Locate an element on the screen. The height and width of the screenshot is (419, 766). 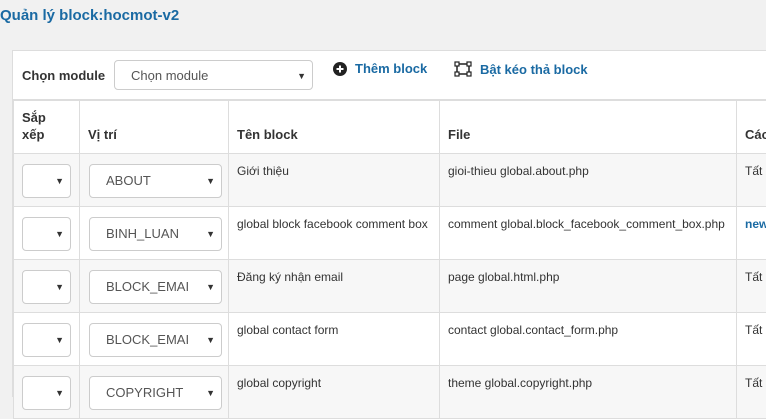
row-position-select: BINH_LUAN▼ is located at coordinates (155, 234).